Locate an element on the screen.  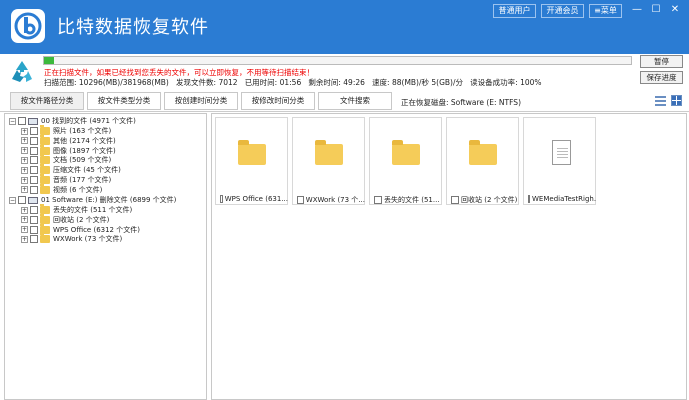
tree-item-label: 丢失的文件 (511 个文件) is located at coordinates (93, 210).